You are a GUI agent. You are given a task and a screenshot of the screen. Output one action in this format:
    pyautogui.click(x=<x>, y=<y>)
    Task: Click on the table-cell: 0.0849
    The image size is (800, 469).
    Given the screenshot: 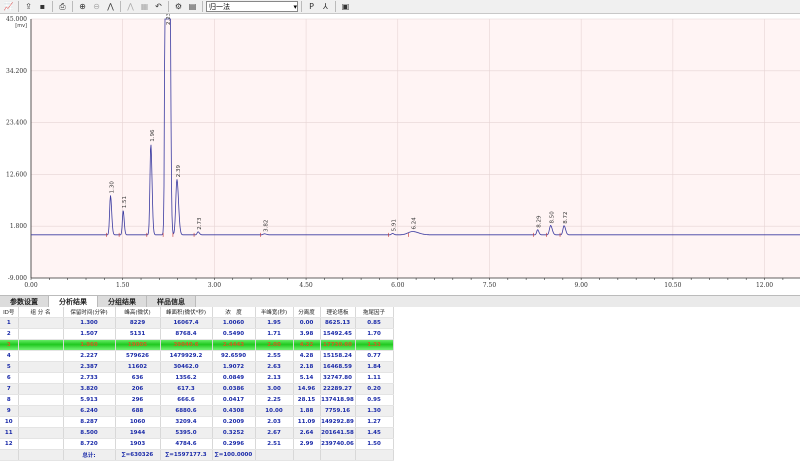 What is the action you would take?
    pyautogui.click(x=234, y=378)
    